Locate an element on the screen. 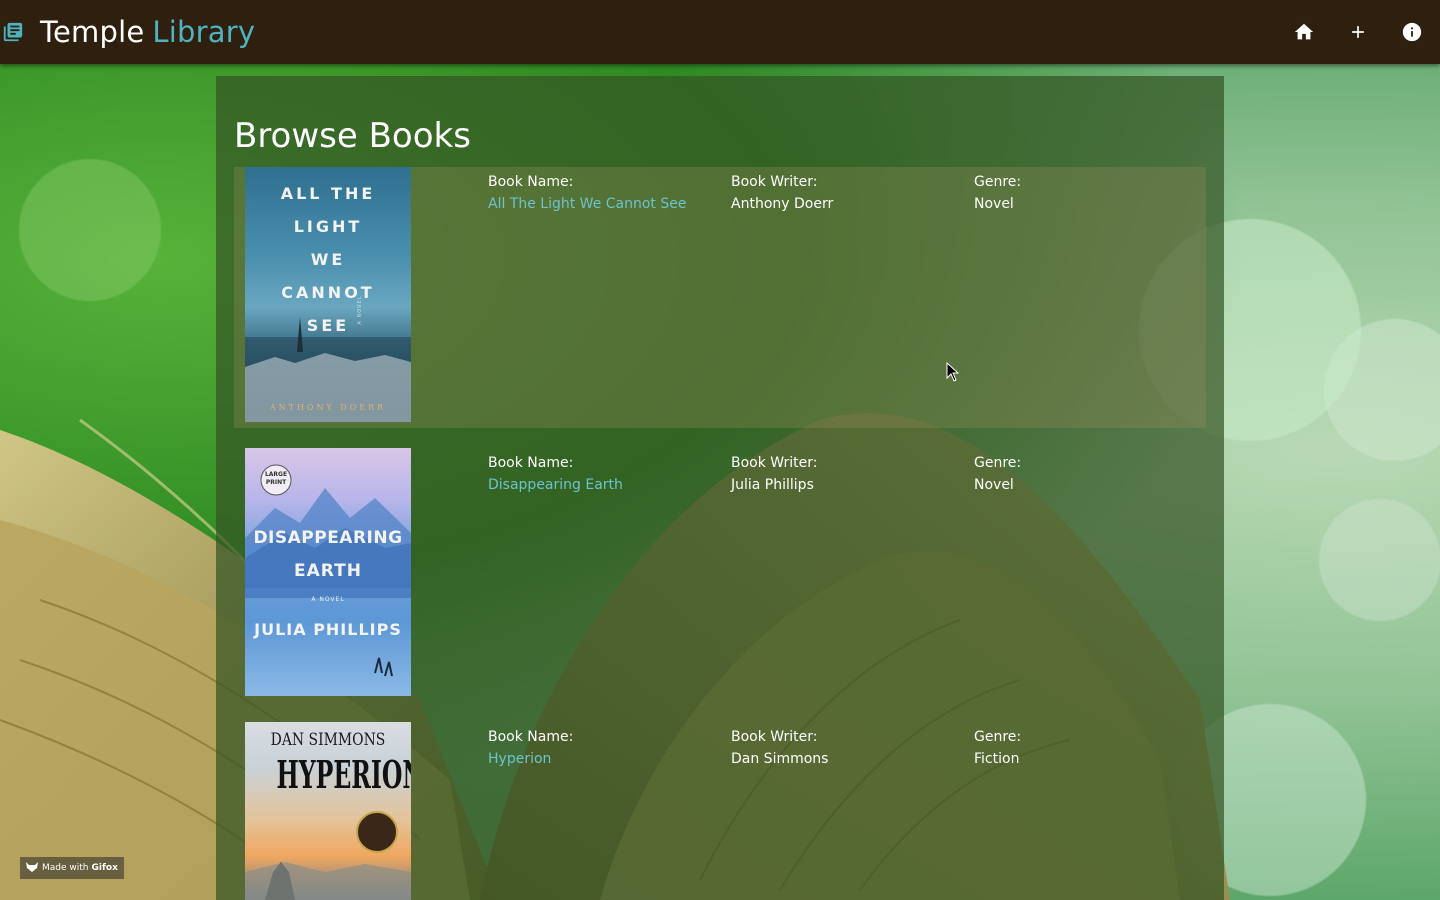 The width and height of the screenshot is (1440, 900). book-name-field: Book Name: Hyperion is located at coordinates (530, 748).